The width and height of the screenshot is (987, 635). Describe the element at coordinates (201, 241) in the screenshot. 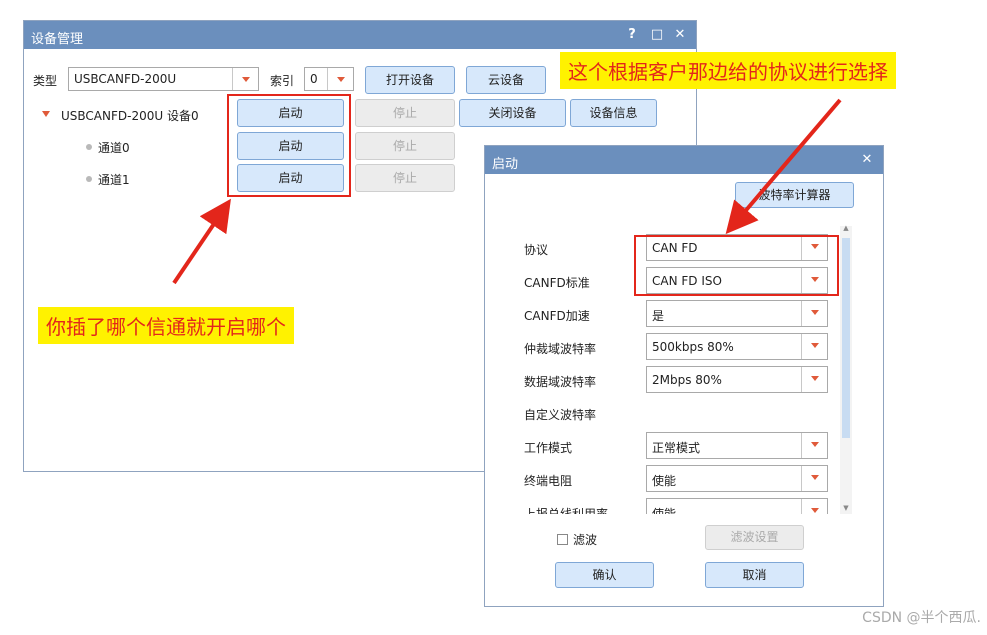

I see `channel-arrow` at that location.